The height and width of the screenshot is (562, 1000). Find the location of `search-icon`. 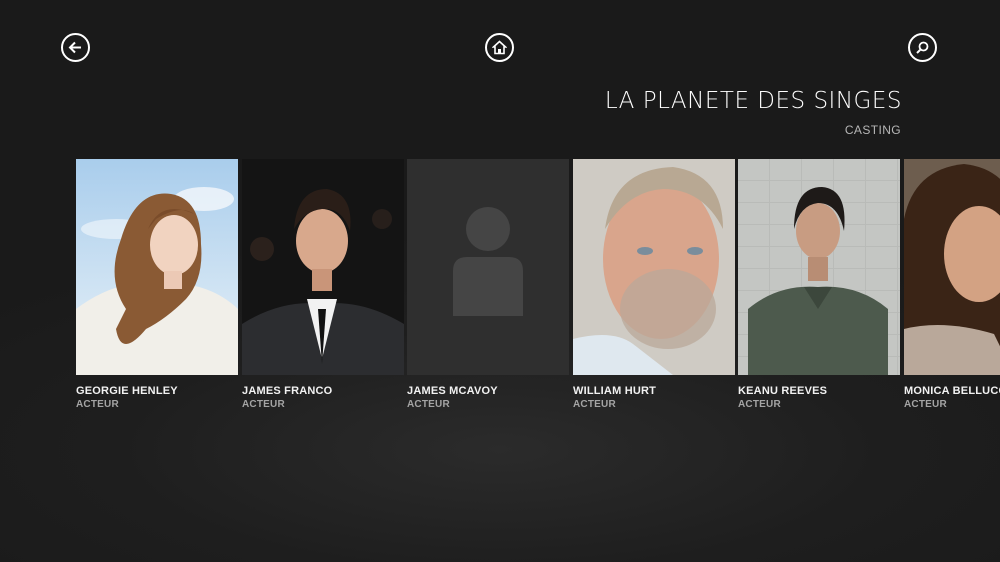

search-icon is located at coordinates (922, 47).